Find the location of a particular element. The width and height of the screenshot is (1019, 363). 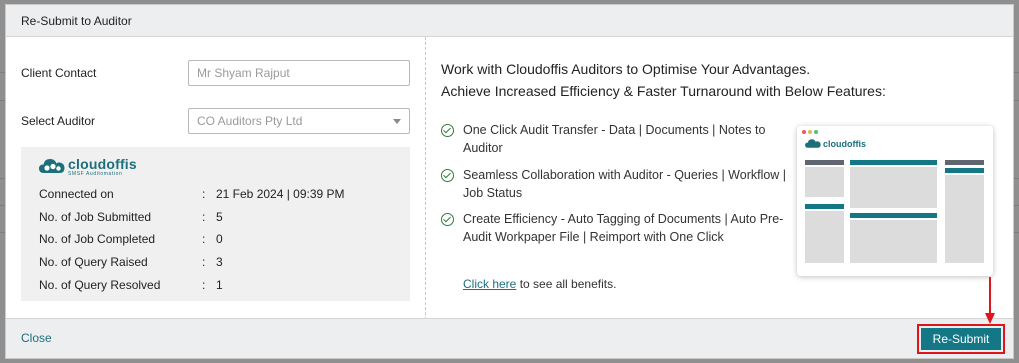

benefits-link: Click here is located at coordinates (489, 284).